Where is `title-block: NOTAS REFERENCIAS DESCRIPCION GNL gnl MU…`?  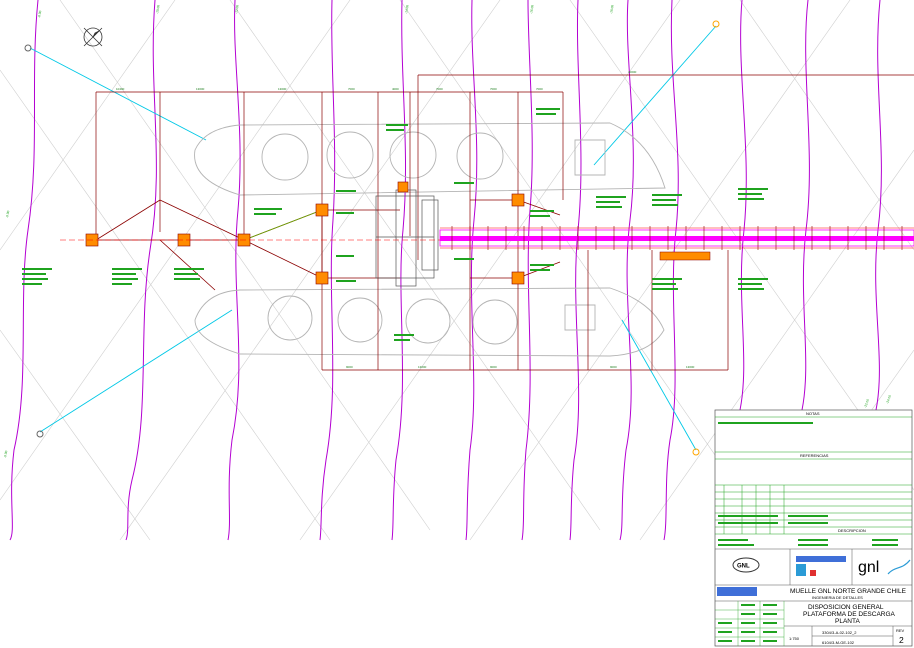
title-block: NOTAS REFERENCIAS DESCRIPCION GNL gnl MU… is located at coordinates (813, 528).